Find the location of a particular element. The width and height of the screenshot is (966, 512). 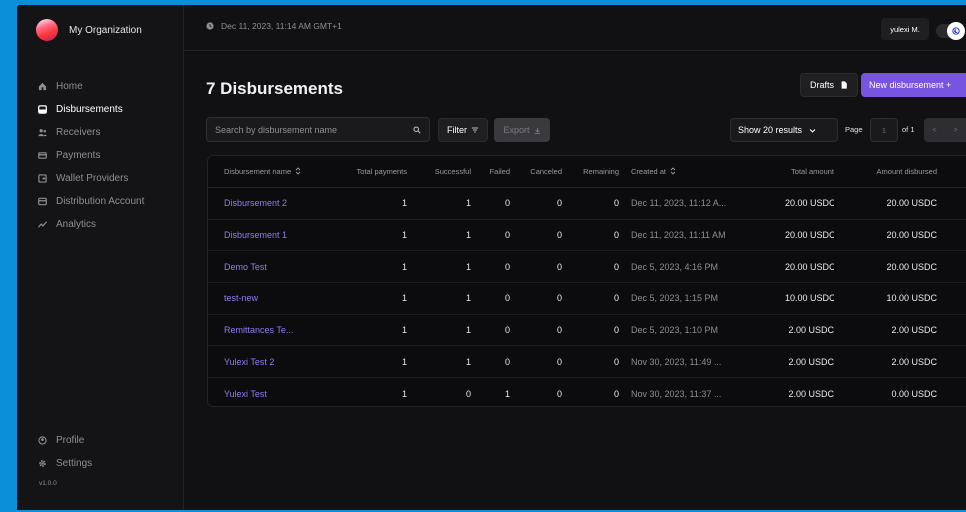

search-box is located at coordinates (318, 129).